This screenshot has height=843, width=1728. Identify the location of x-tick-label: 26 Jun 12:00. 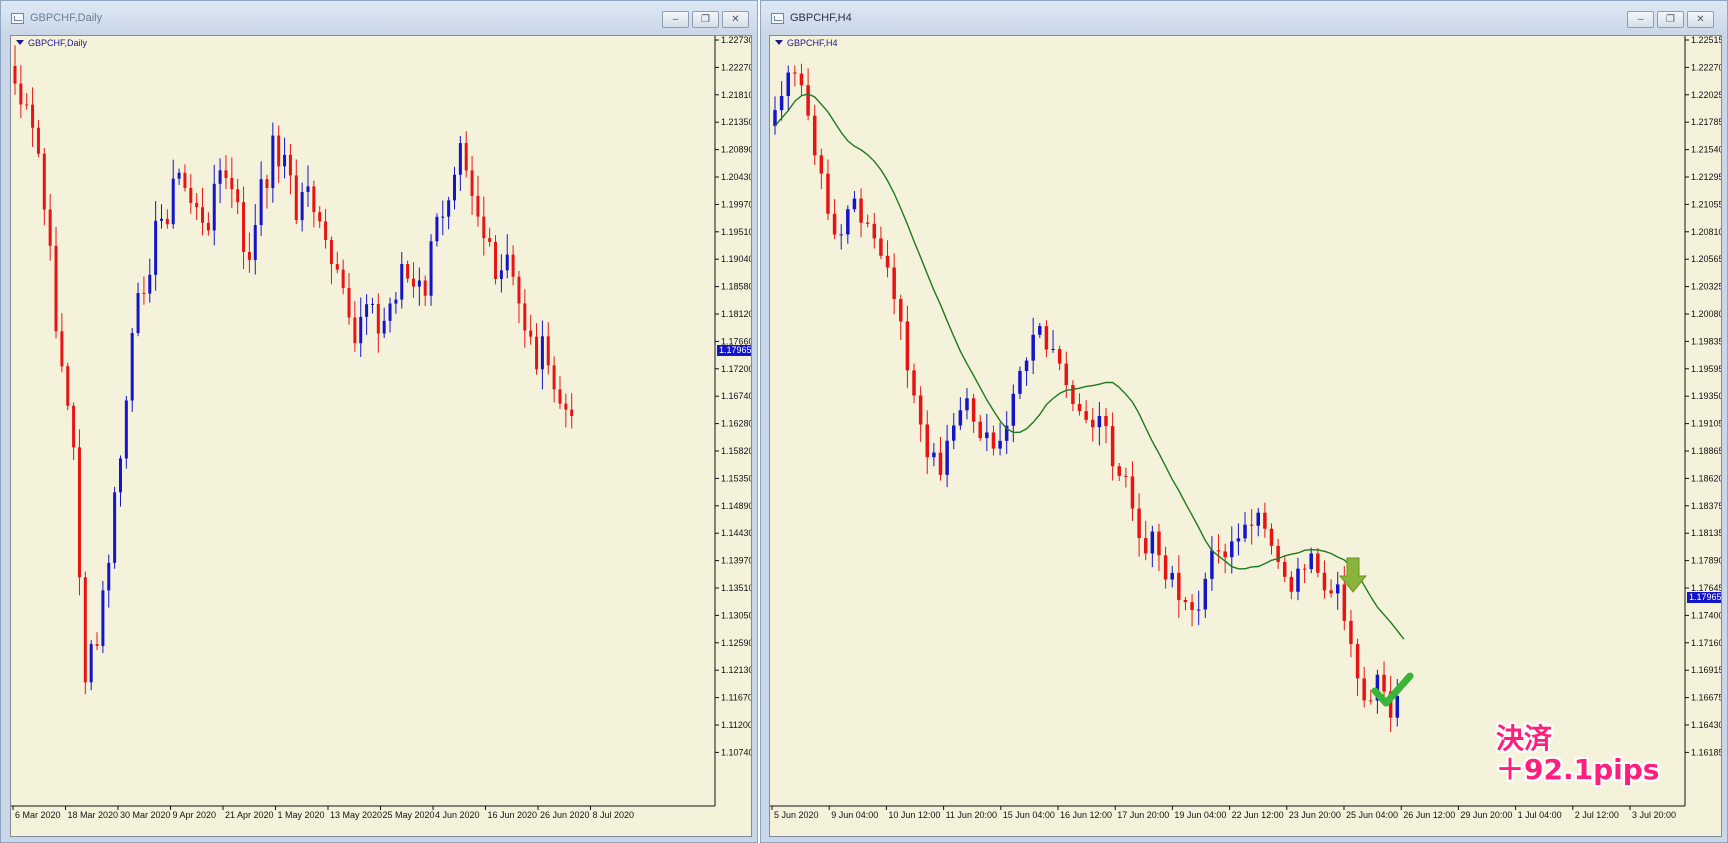
(1429, 815).